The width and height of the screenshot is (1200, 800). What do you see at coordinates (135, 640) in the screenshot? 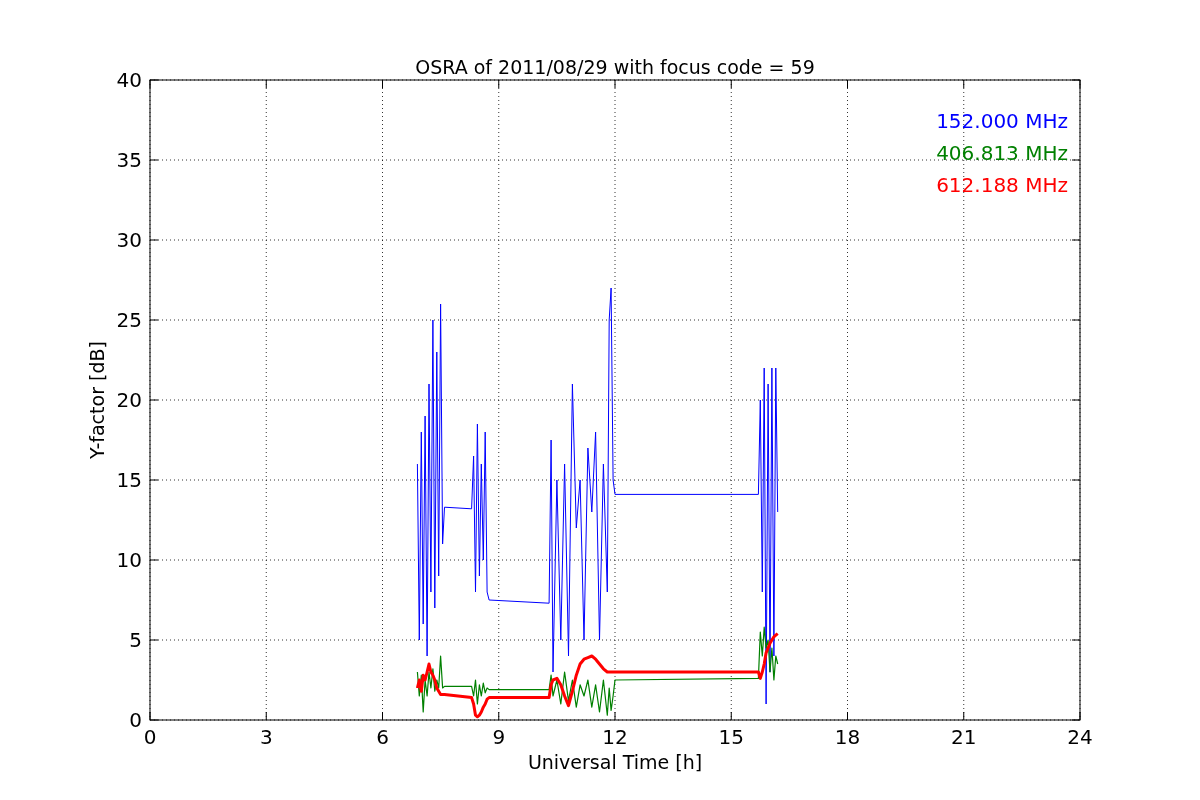
I see `y-tick-label: 5` at bounding box center [135, 640].